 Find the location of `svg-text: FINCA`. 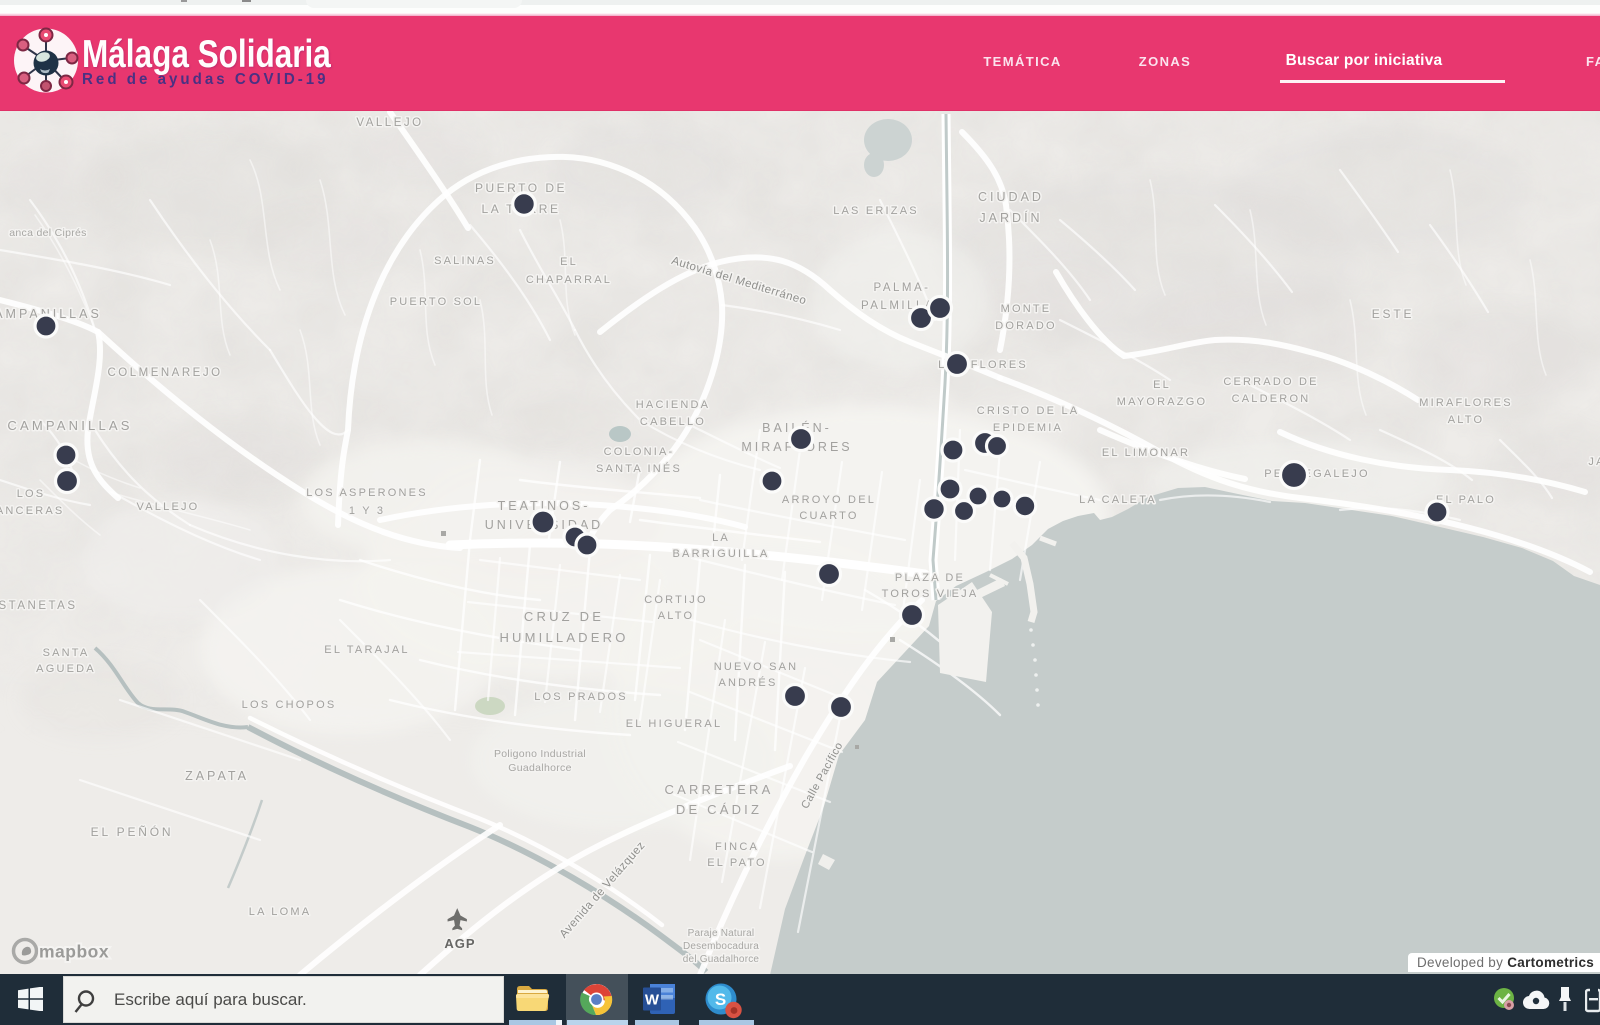

svg-text: FINCA is located at coordinates (737, 847).